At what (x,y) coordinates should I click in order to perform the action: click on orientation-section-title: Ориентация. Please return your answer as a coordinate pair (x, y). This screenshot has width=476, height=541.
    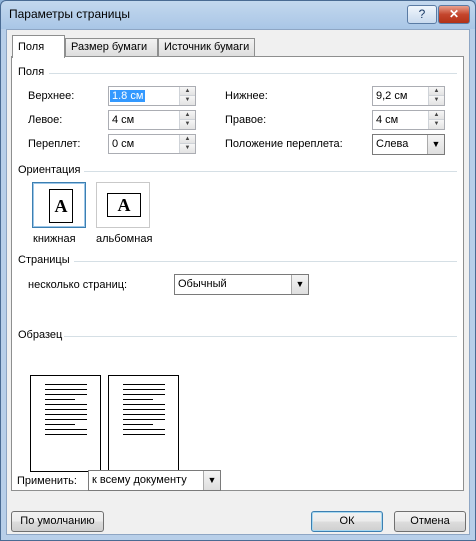
    Looking at the image, I should click on (49, 170).